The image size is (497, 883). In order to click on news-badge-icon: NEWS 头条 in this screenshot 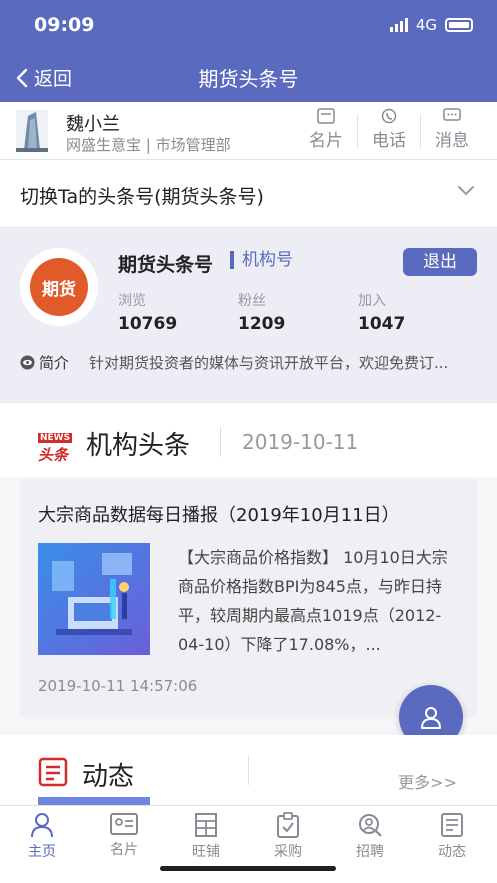, I will do `click(55, 444)`.